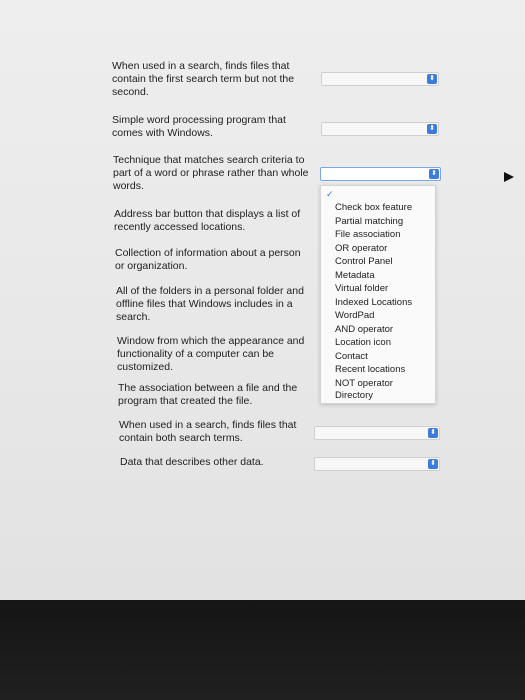 The width and height of the screenshot is (525, 700). Describe the element at coordinates (361, 289) in the screenshot. I see `dropdown-option: Virtual folder` at that location.